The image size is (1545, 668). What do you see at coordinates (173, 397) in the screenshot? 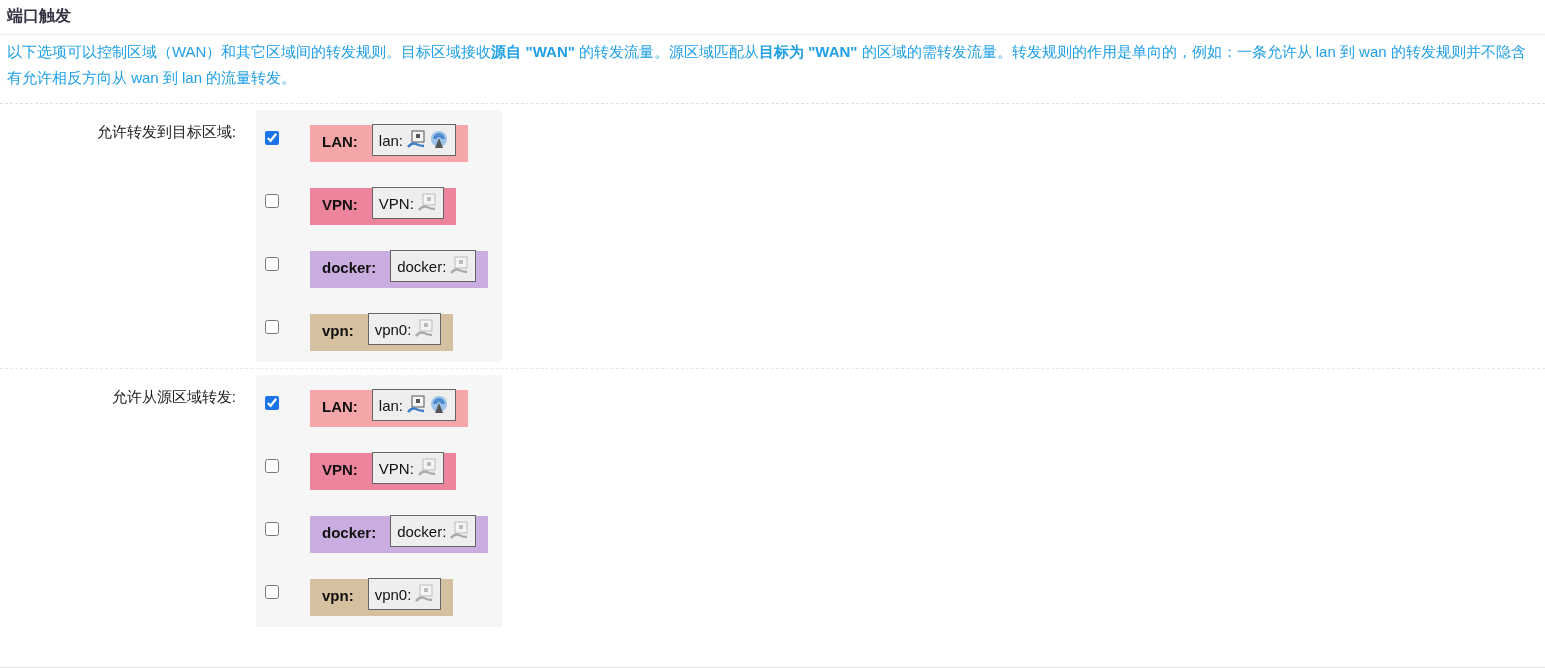
I see `field-label: 允许从源区域转发:` at bounding box center [173, 397].